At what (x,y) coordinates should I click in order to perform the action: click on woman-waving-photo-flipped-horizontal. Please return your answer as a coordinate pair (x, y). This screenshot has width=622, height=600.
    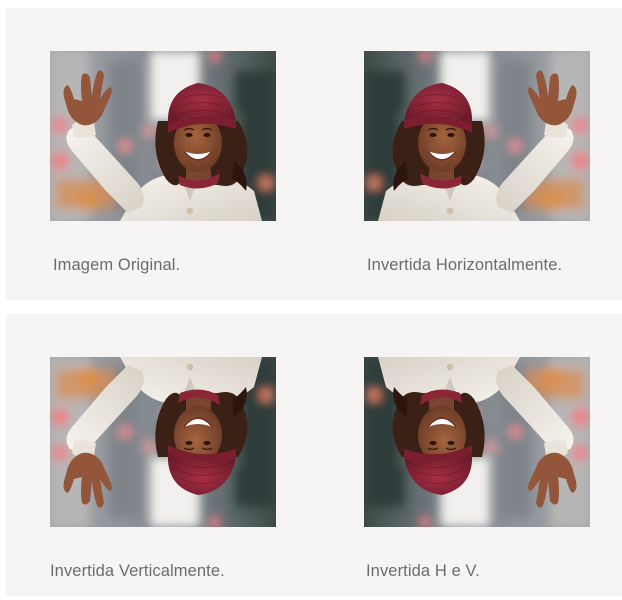
    Looking at the image, I should click on (477, 136).